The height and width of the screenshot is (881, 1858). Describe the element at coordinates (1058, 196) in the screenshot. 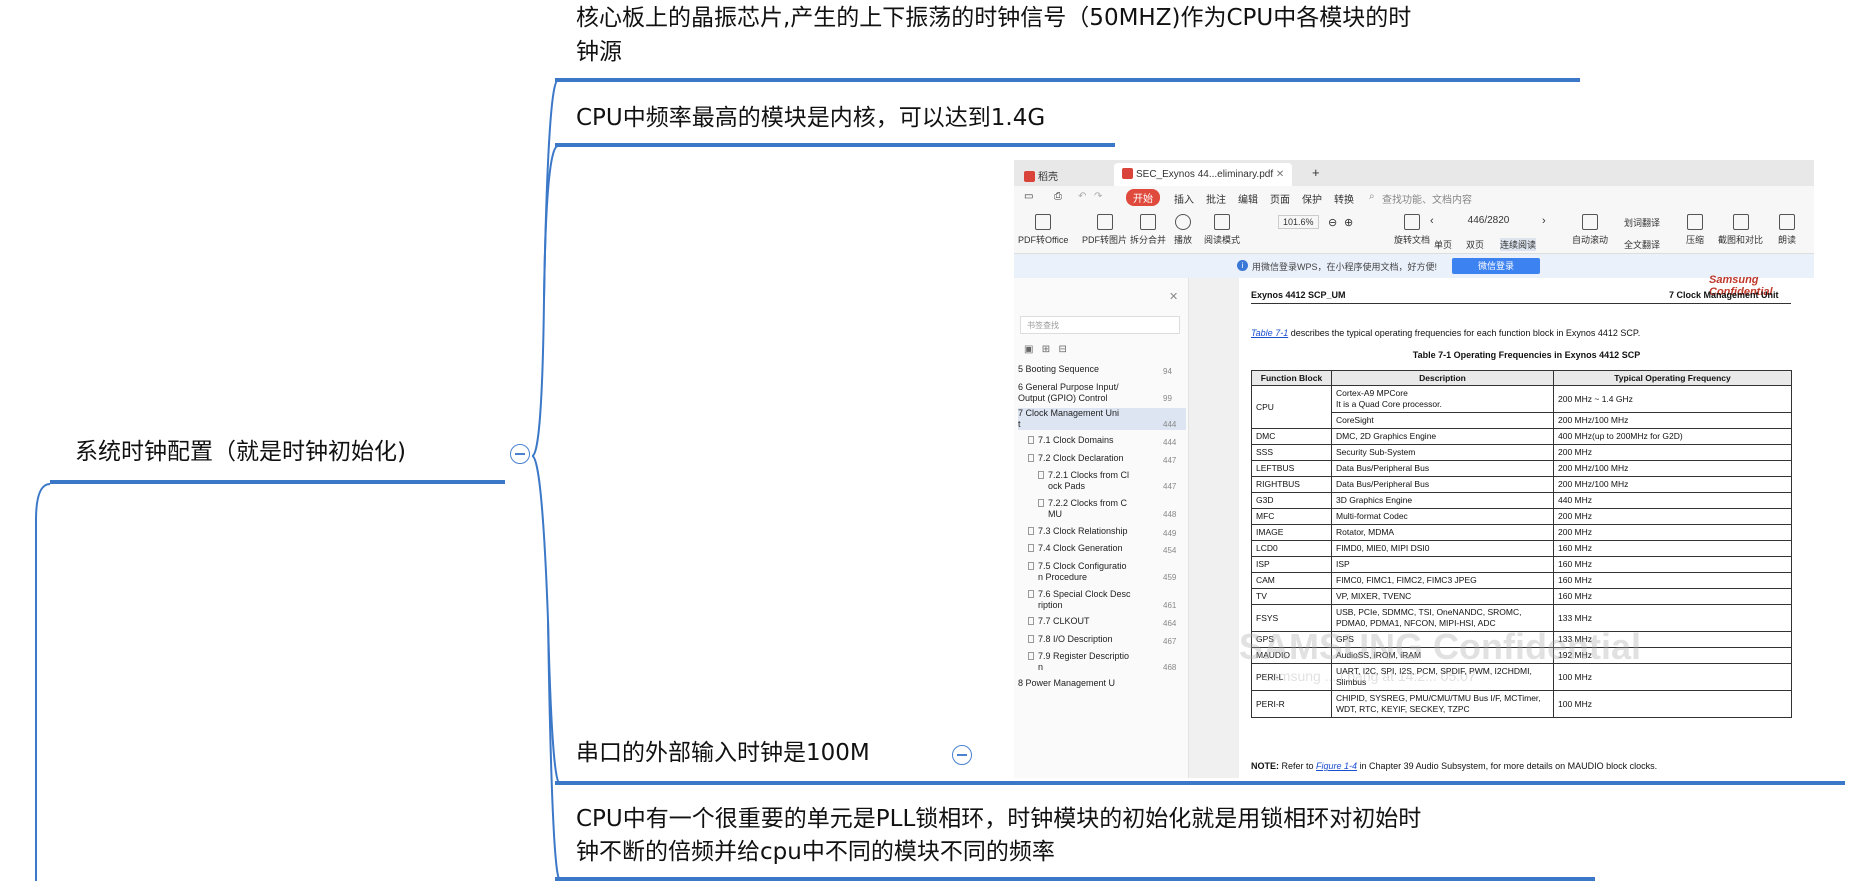

I see `print-icon: ⎙` at that location.